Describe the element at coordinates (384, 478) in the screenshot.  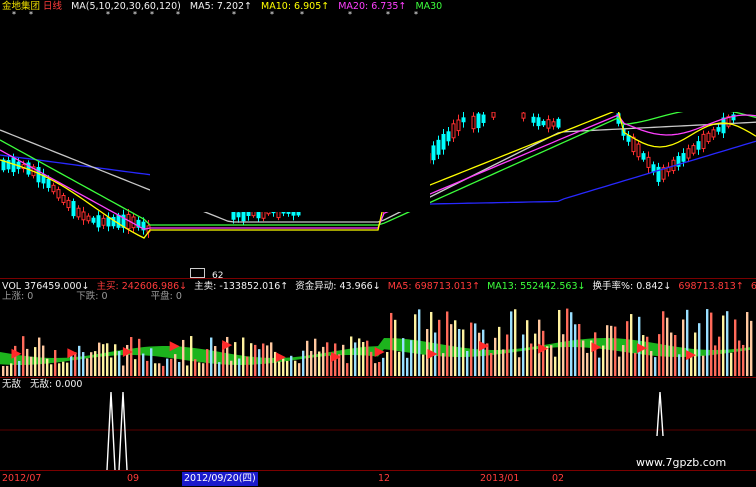
I see `date-label-4: 12` at that location.